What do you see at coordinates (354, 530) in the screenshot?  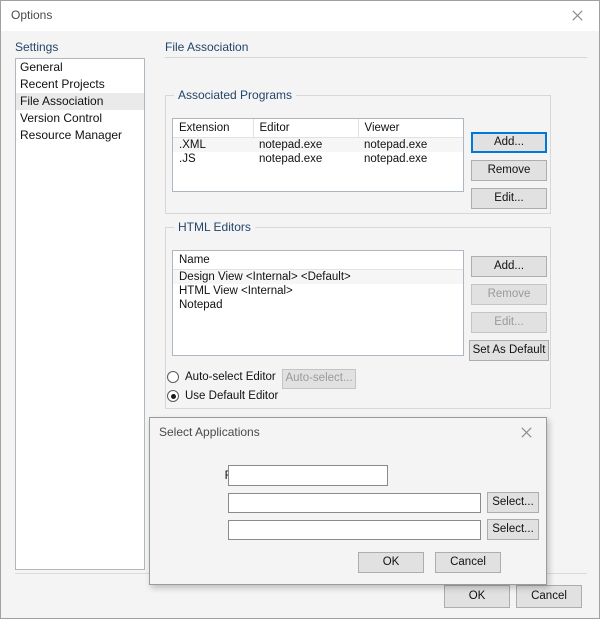 I see `view-with-input` at bounding box center [354, 530].